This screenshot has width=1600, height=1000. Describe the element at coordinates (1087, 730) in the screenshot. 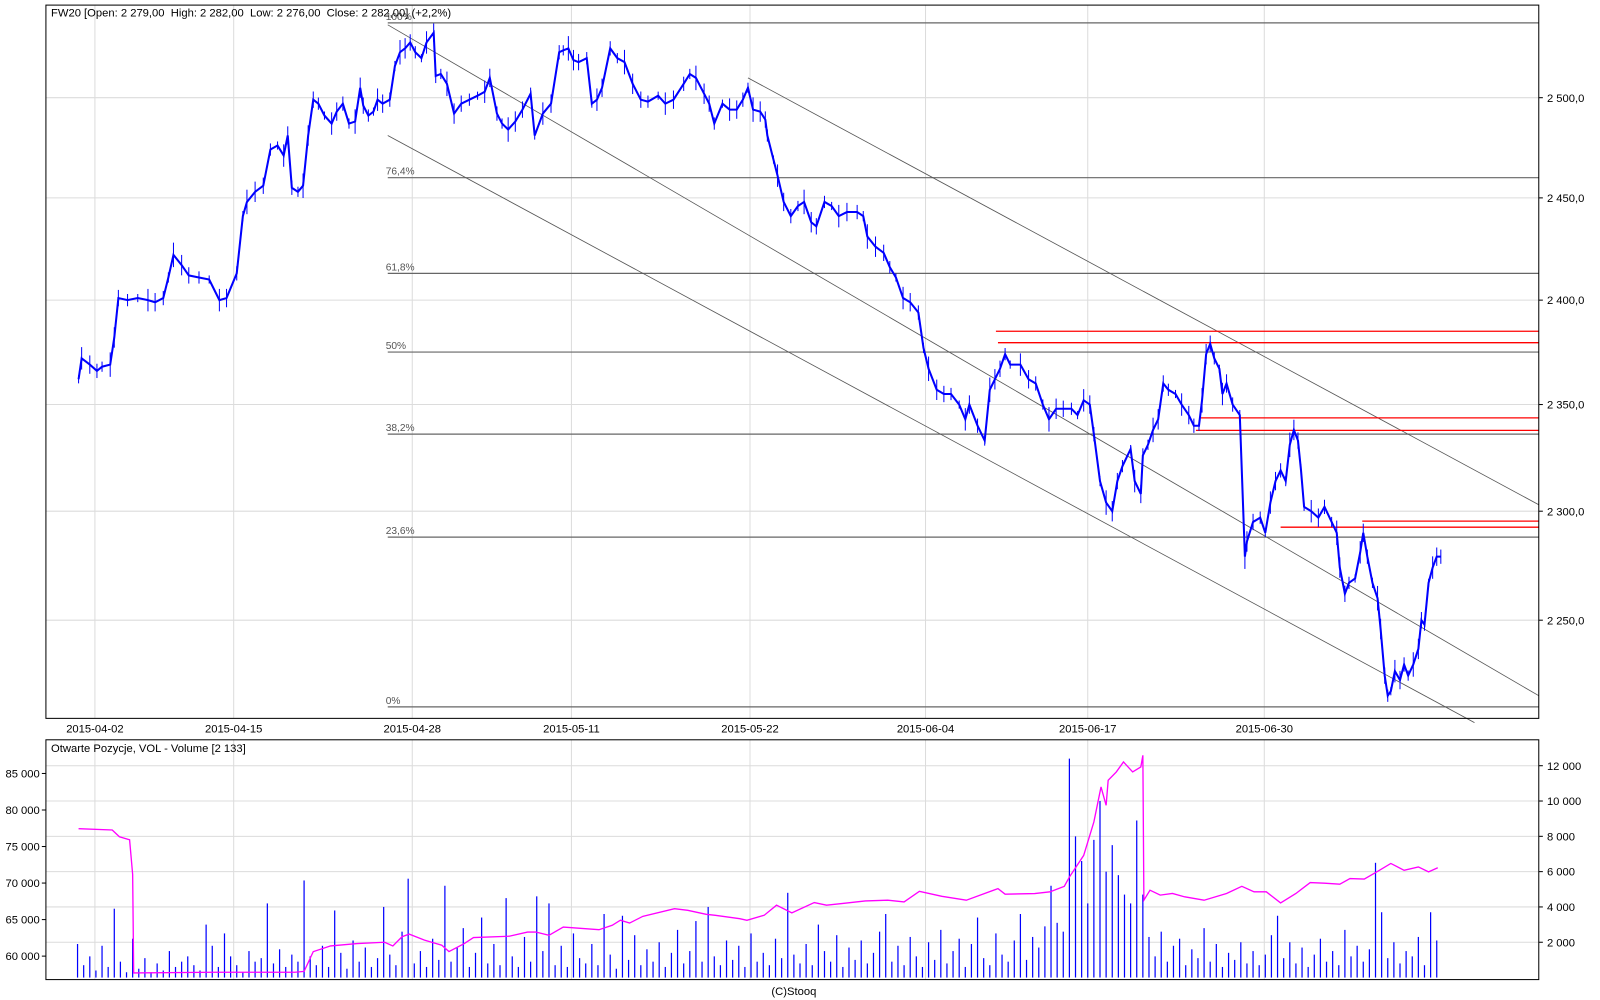

I see `x-tick-label: 2015-06-17` at that location.